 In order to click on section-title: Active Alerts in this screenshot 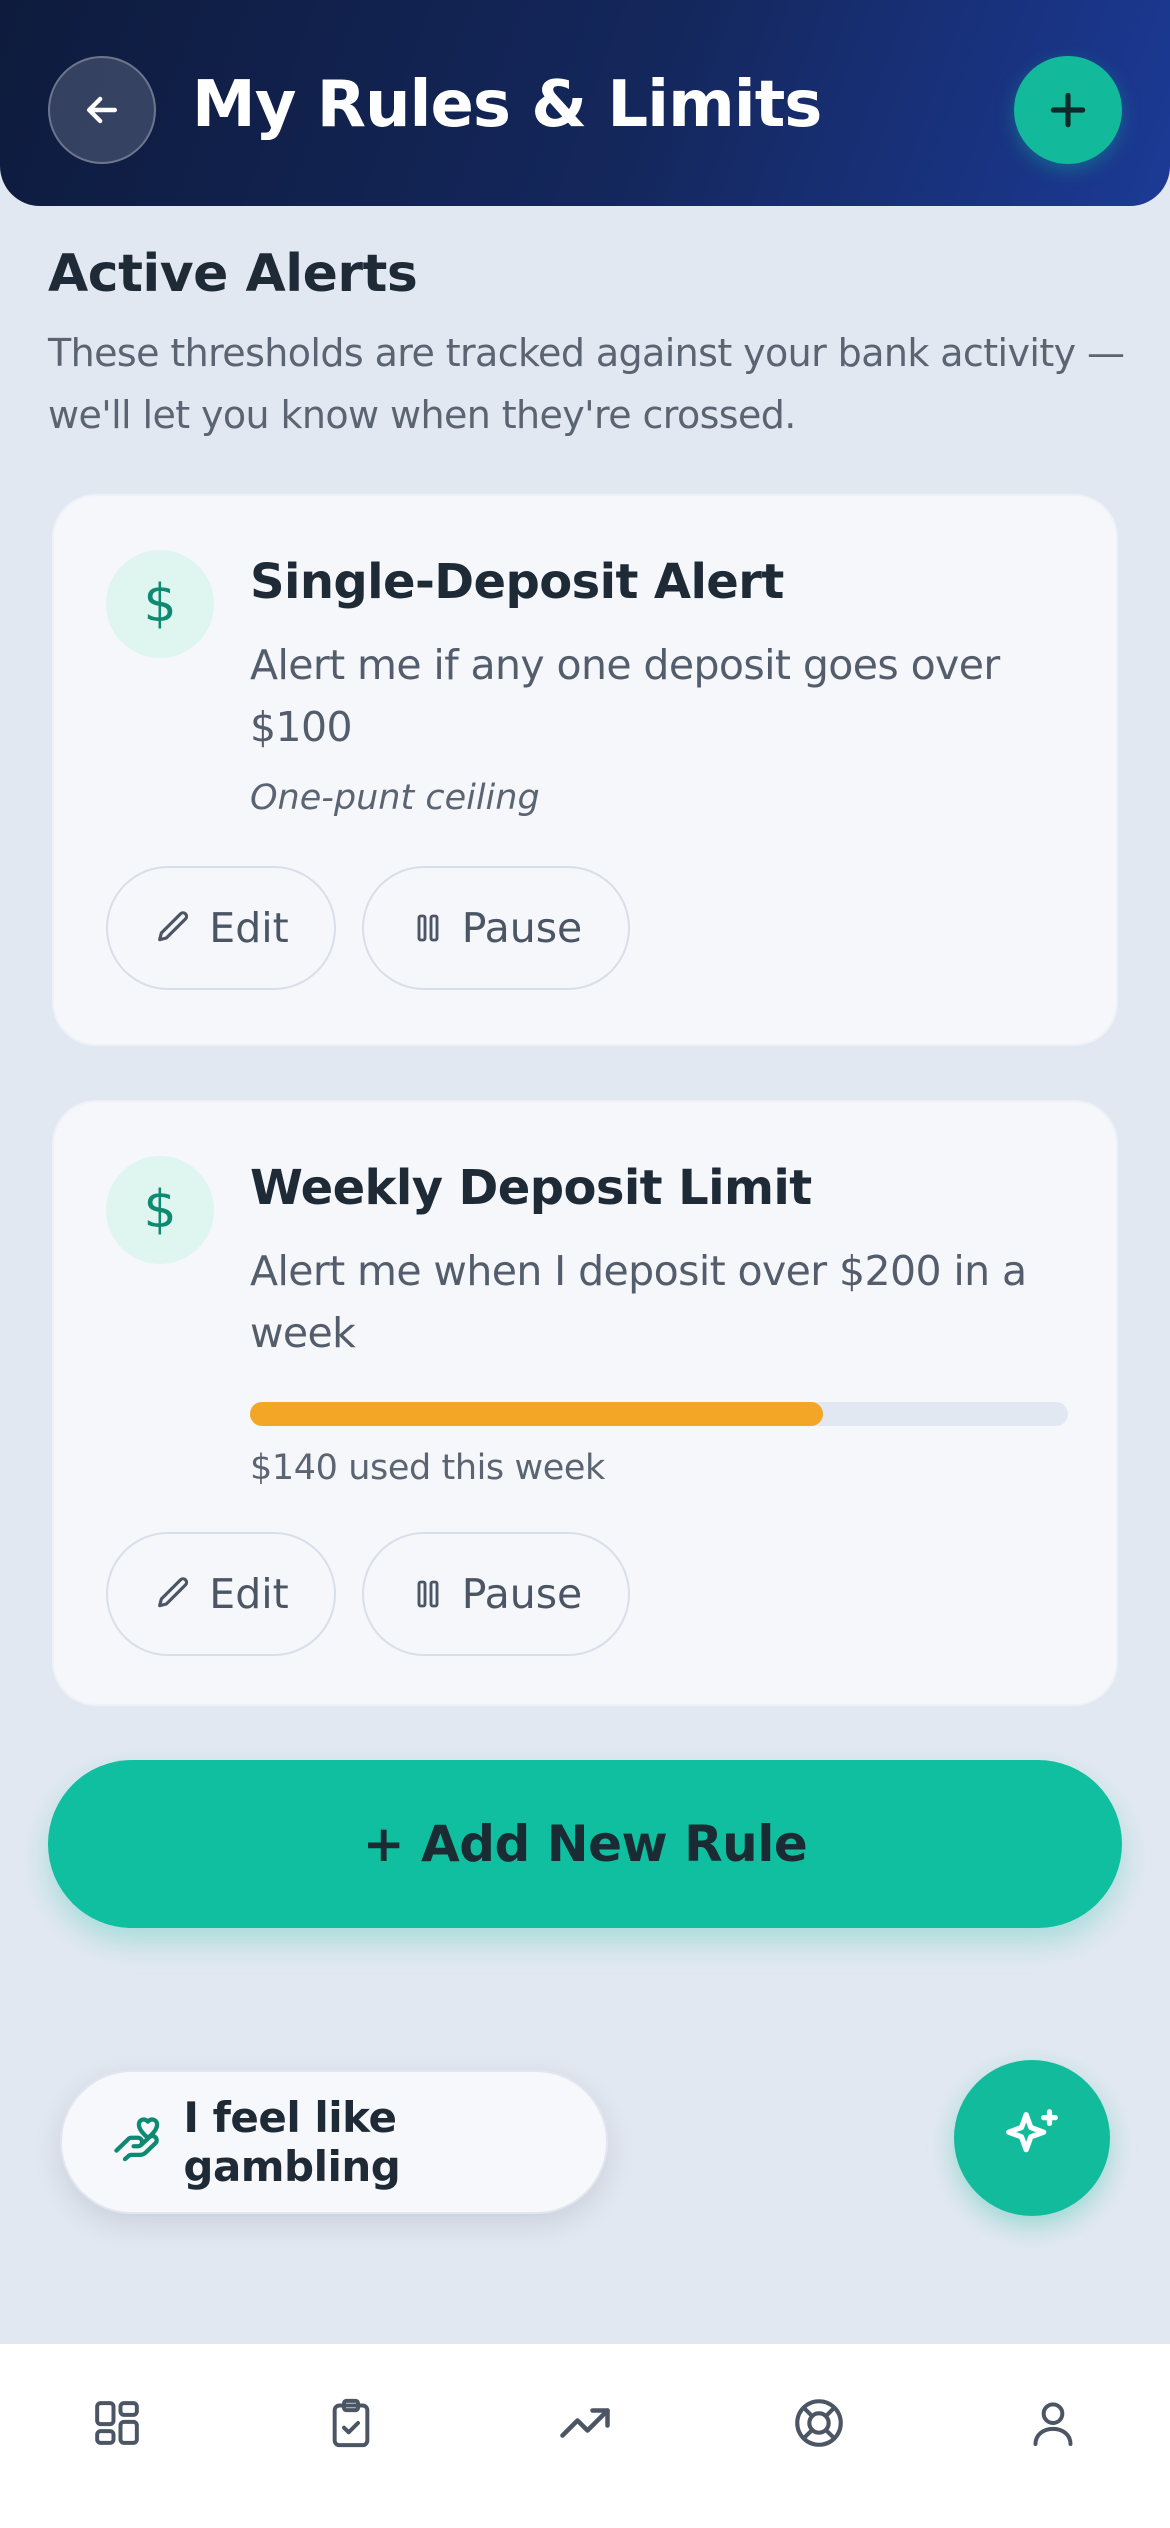, I will do `click(233, 274)`.